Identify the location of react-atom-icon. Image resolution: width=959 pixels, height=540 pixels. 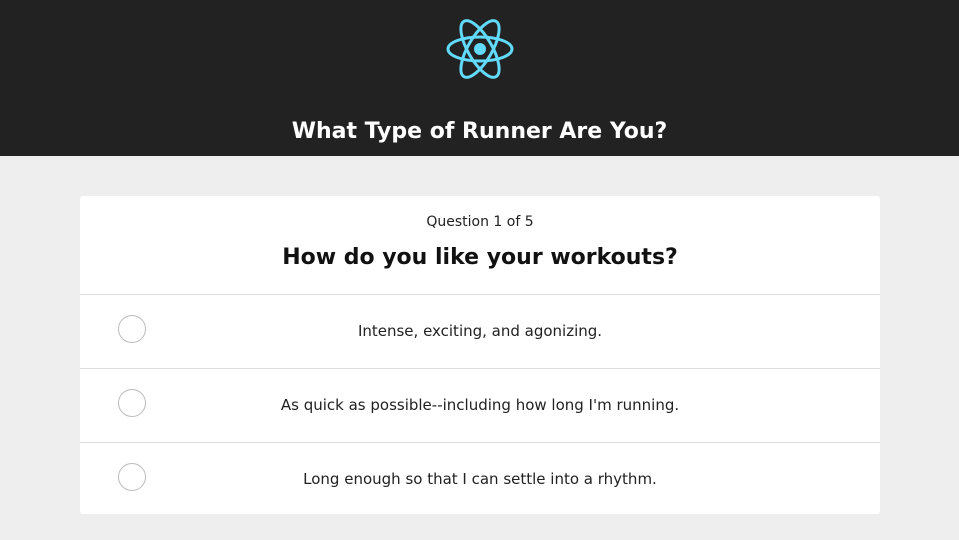
(480, 49).